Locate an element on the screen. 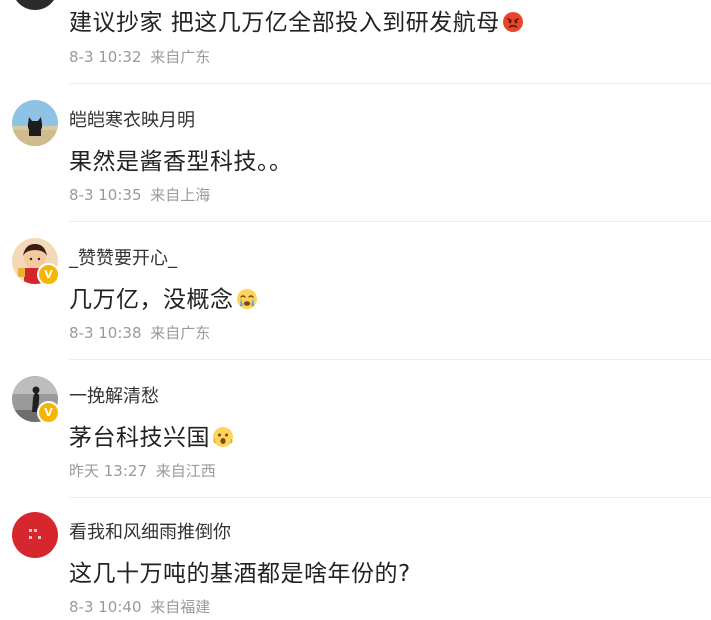 Image resolution: width=711 pixels, height=620 pixels. comment-date: 昨天 13:27 is located at coordinates (108, 471).